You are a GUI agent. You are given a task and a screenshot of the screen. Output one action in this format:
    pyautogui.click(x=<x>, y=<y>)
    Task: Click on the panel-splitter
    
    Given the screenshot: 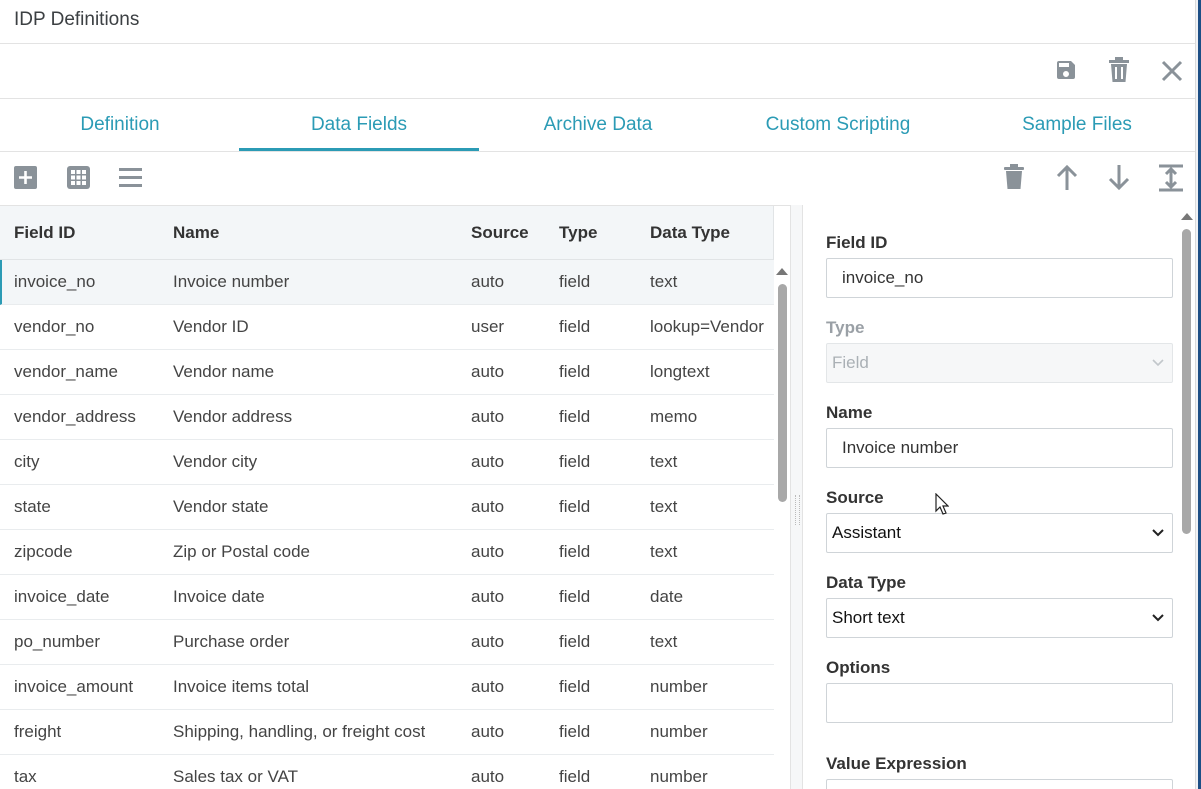 What is the action you would take?
    pyautogui.click(x=796, y=497)
    